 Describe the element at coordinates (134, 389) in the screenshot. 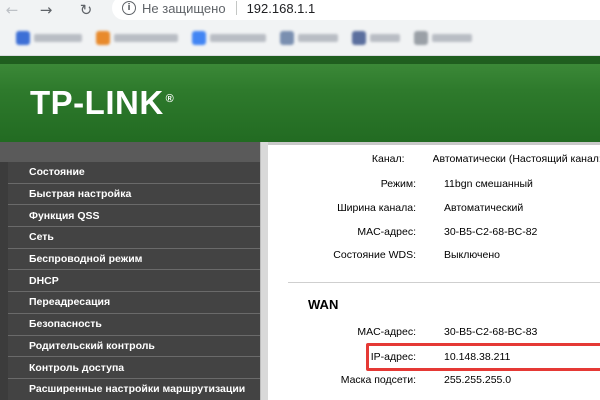

I see `sidebar-item-advanced-routing: Расширенные настройки маршрутизации` at that location.